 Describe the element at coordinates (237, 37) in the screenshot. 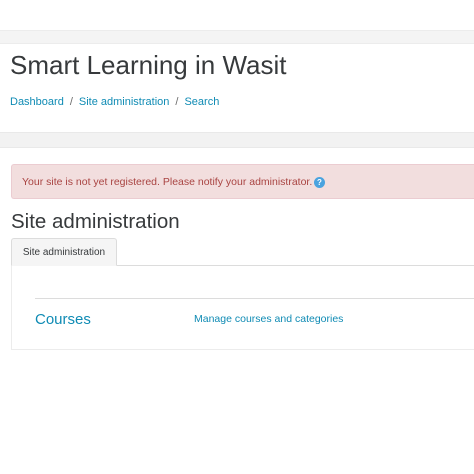

I see `header-bar` at that location.